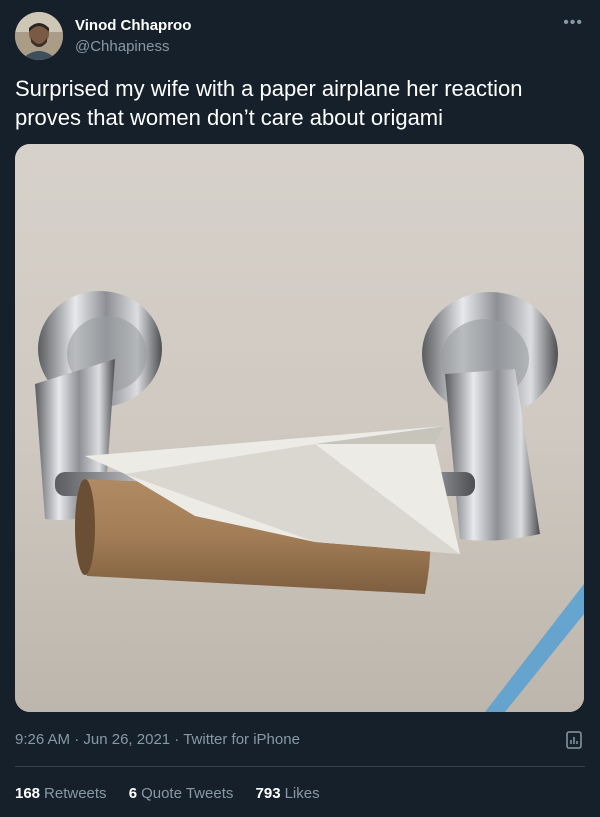 Image resolution: width=600 pixels, height=817 pixels. I want to click on avatar, so click(39, 36).